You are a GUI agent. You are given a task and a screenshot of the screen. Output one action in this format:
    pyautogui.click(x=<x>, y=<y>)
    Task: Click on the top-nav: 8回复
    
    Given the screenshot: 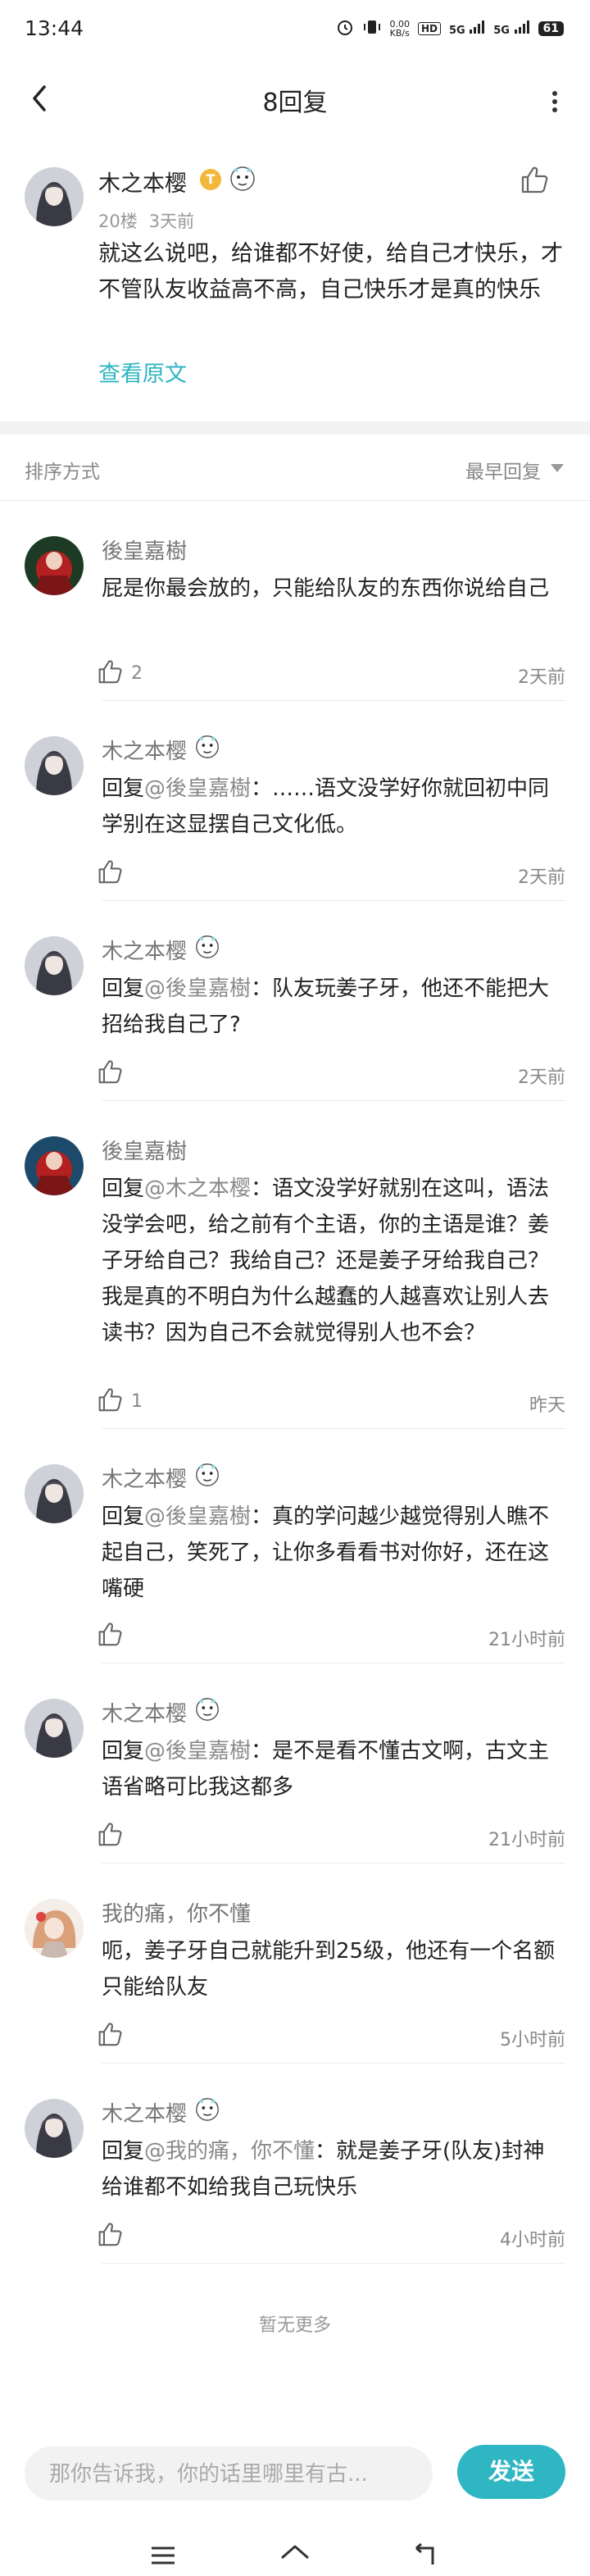 What is the action you would take?
    pyautogui.click(x=295, y=107)
    